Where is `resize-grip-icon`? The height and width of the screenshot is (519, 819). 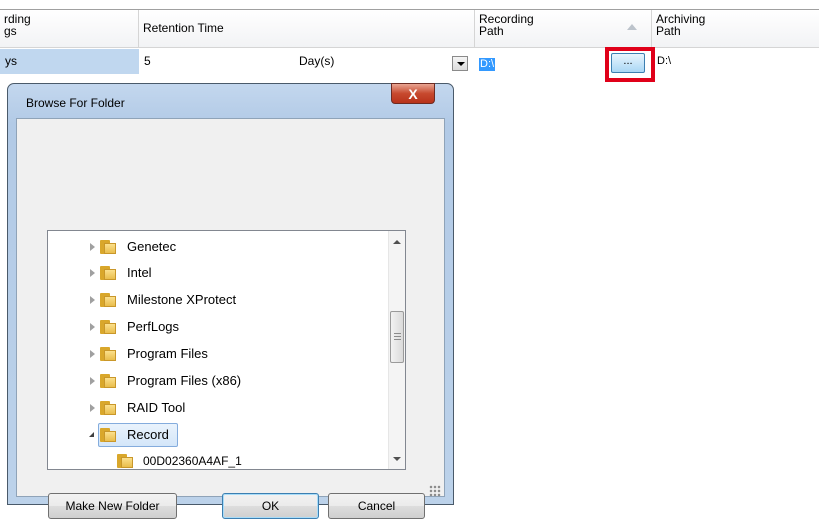 resize-grip-icon is located at coordinates (435, 491).